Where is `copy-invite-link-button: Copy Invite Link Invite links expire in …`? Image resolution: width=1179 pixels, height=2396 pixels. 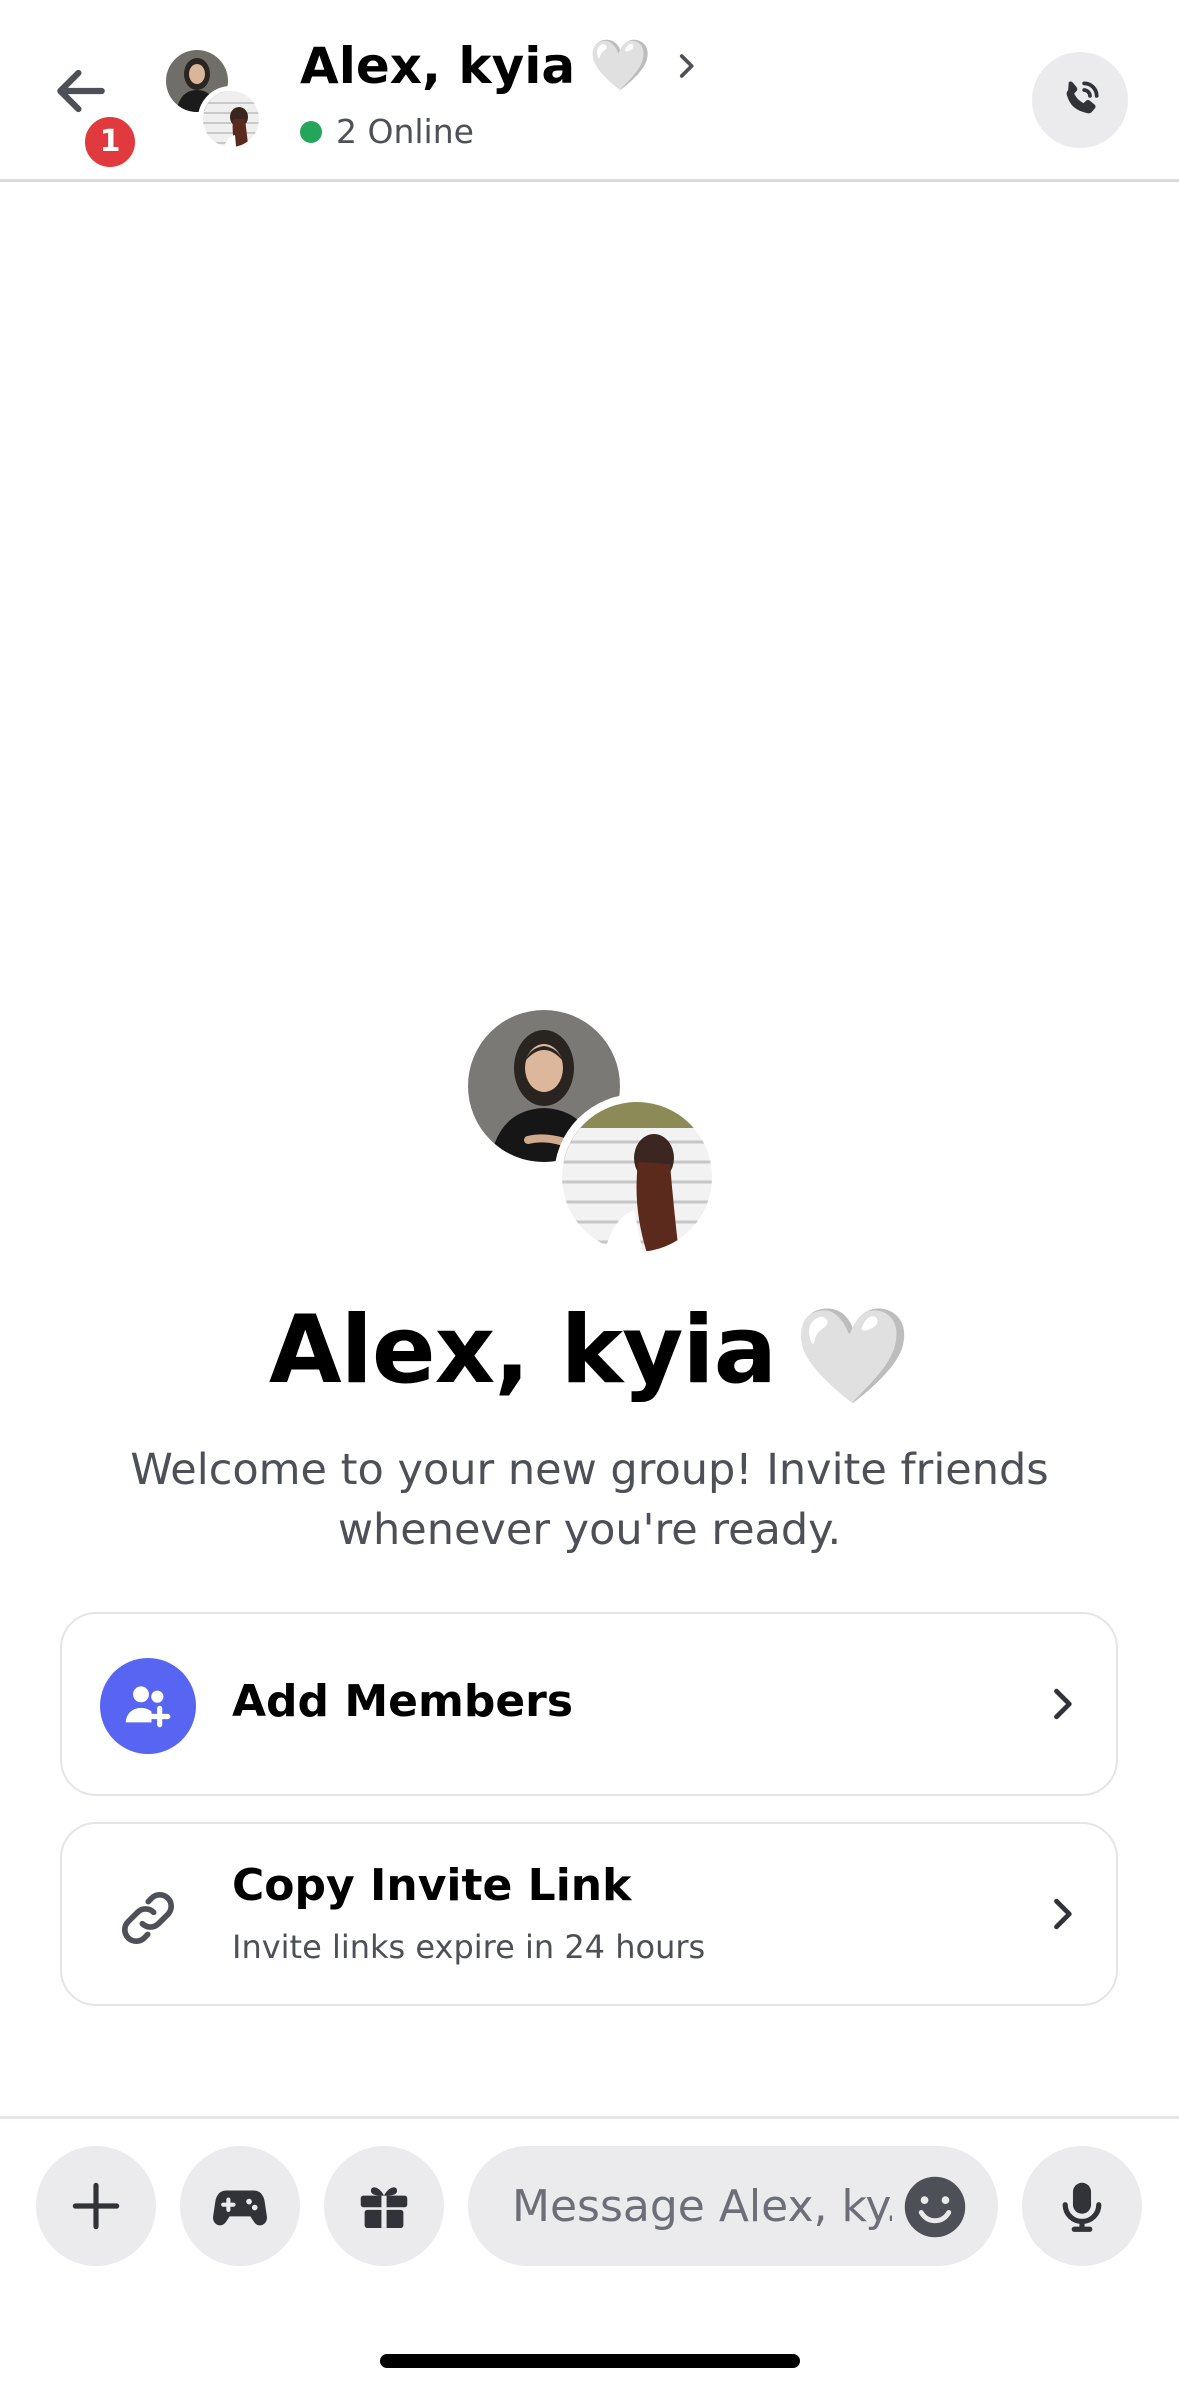 copy-invite-link-button: Copy Invite Link Invite links expire in … is located at coordinates (589, 1914).